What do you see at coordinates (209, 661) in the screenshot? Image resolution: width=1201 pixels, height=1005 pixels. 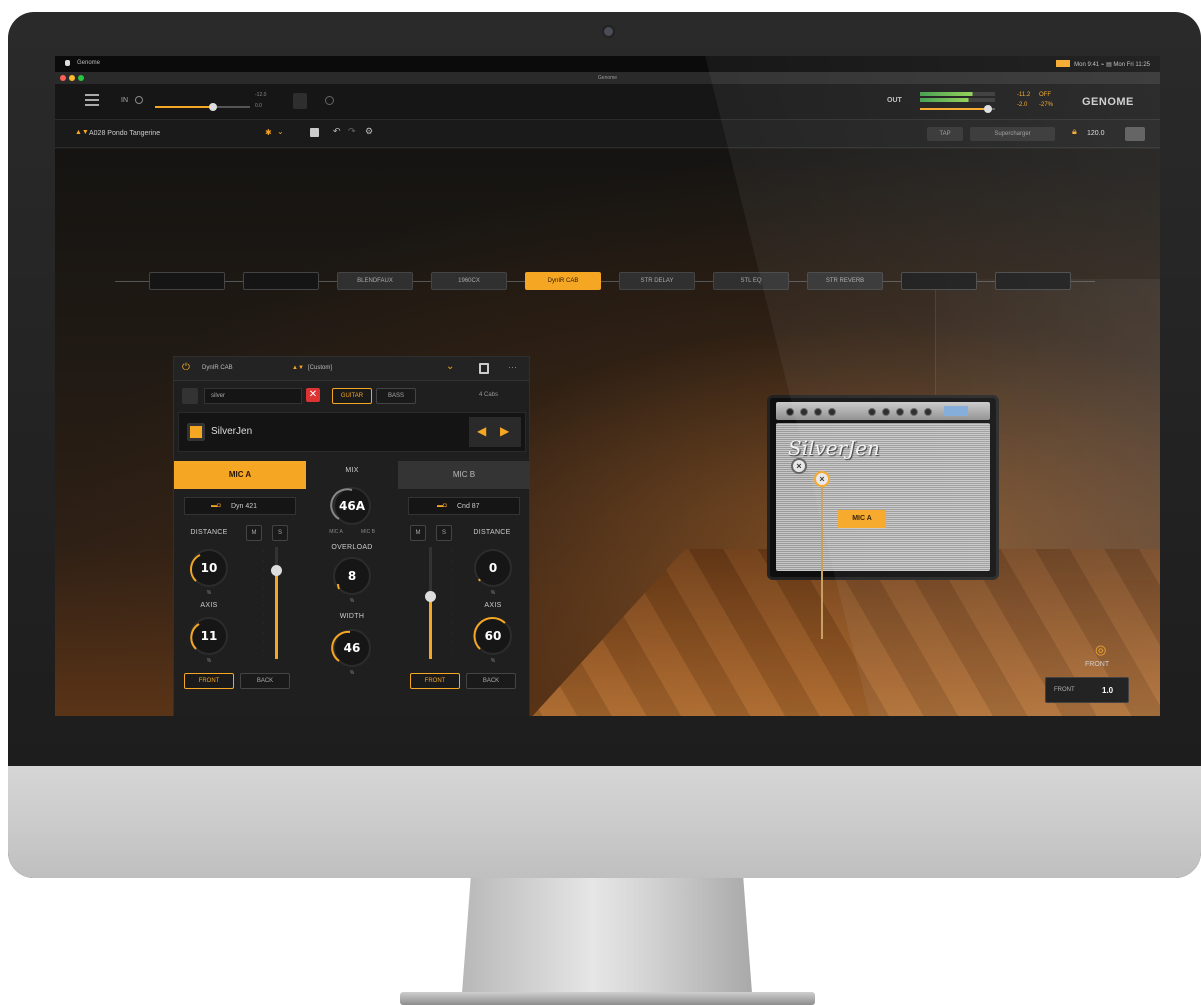 I see `mic-a-axis-unit: %` at bounding box center [209, 661].